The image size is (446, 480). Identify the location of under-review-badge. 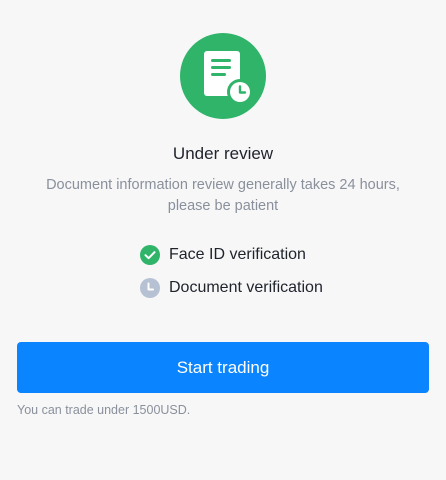
(223, 76).